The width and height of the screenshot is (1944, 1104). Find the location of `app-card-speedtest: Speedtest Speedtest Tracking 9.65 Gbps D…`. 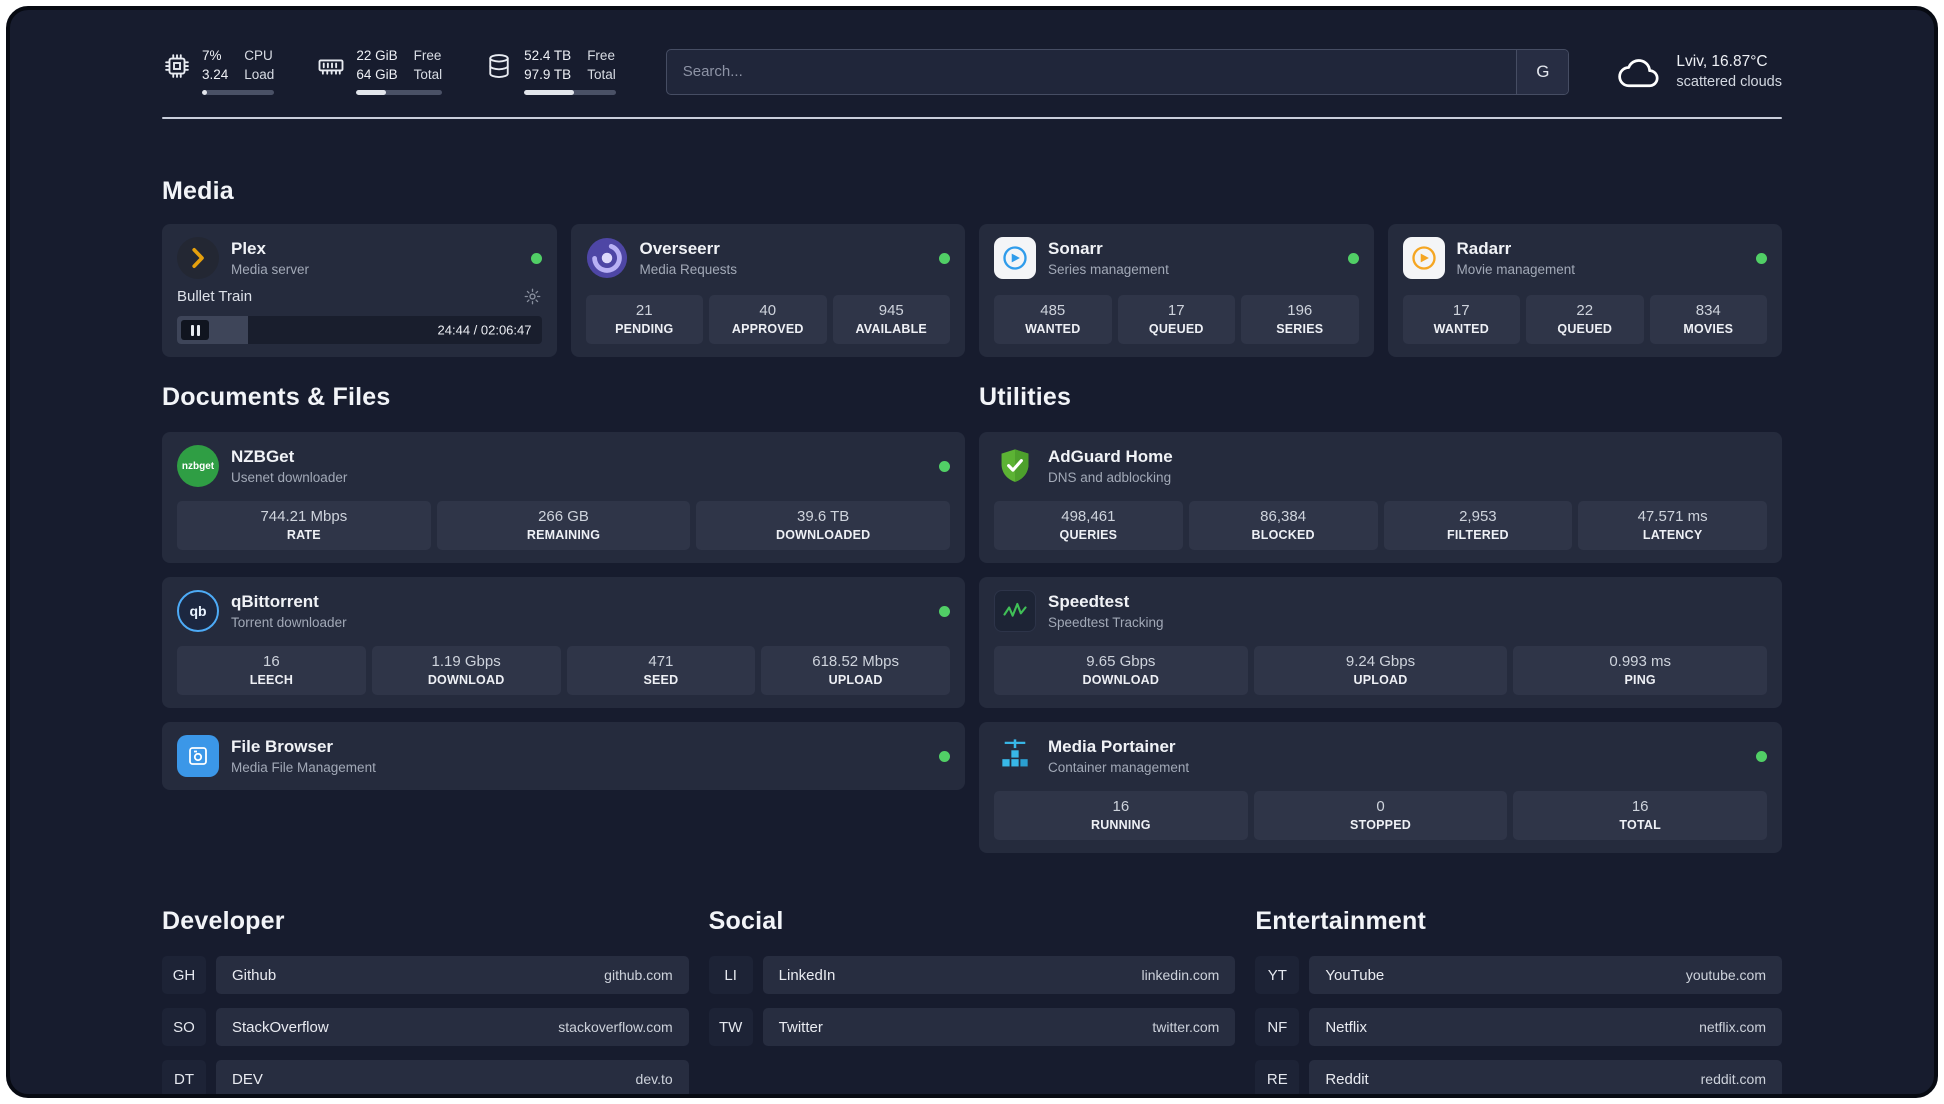

app-card-speedtest: Speedtest Speedtest Tracking 9.65 Gbps D… is located at coordinates (1380, 643).